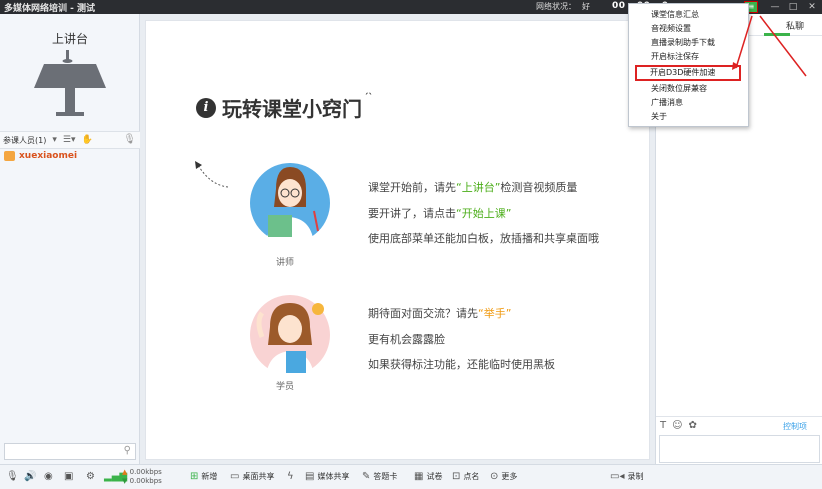 This screenshot has height=489, width=822. I want to click on podium-area: 上讲台, so click(69, 71).